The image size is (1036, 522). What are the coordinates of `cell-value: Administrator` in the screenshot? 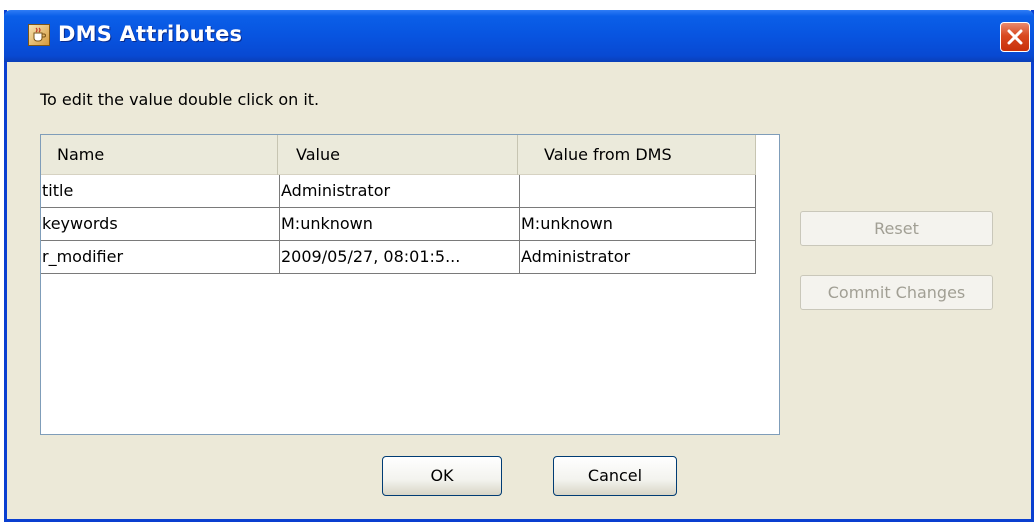 It's located at (400, 191).